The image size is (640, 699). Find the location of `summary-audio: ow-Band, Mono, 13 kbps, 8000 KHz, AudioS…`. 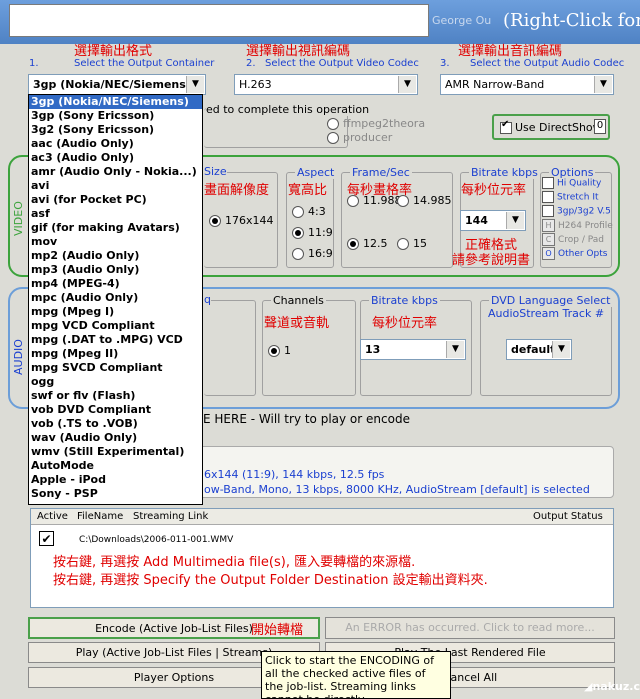

summary-audio: ow-Band, Mono, 13 kbps, 8000 KHz, AudioS… is located at coordinates (397, 489).